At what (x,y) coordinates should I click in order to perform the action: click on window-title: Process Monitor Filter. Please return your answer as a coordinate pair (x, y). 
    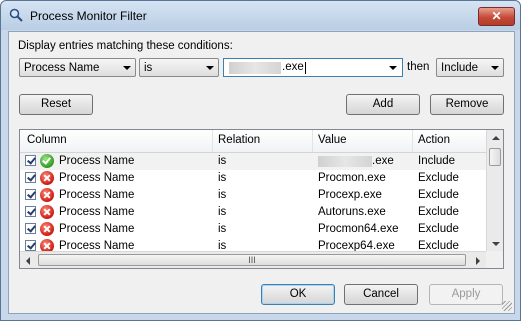
    Looking at the image, I should click on (88, 16).